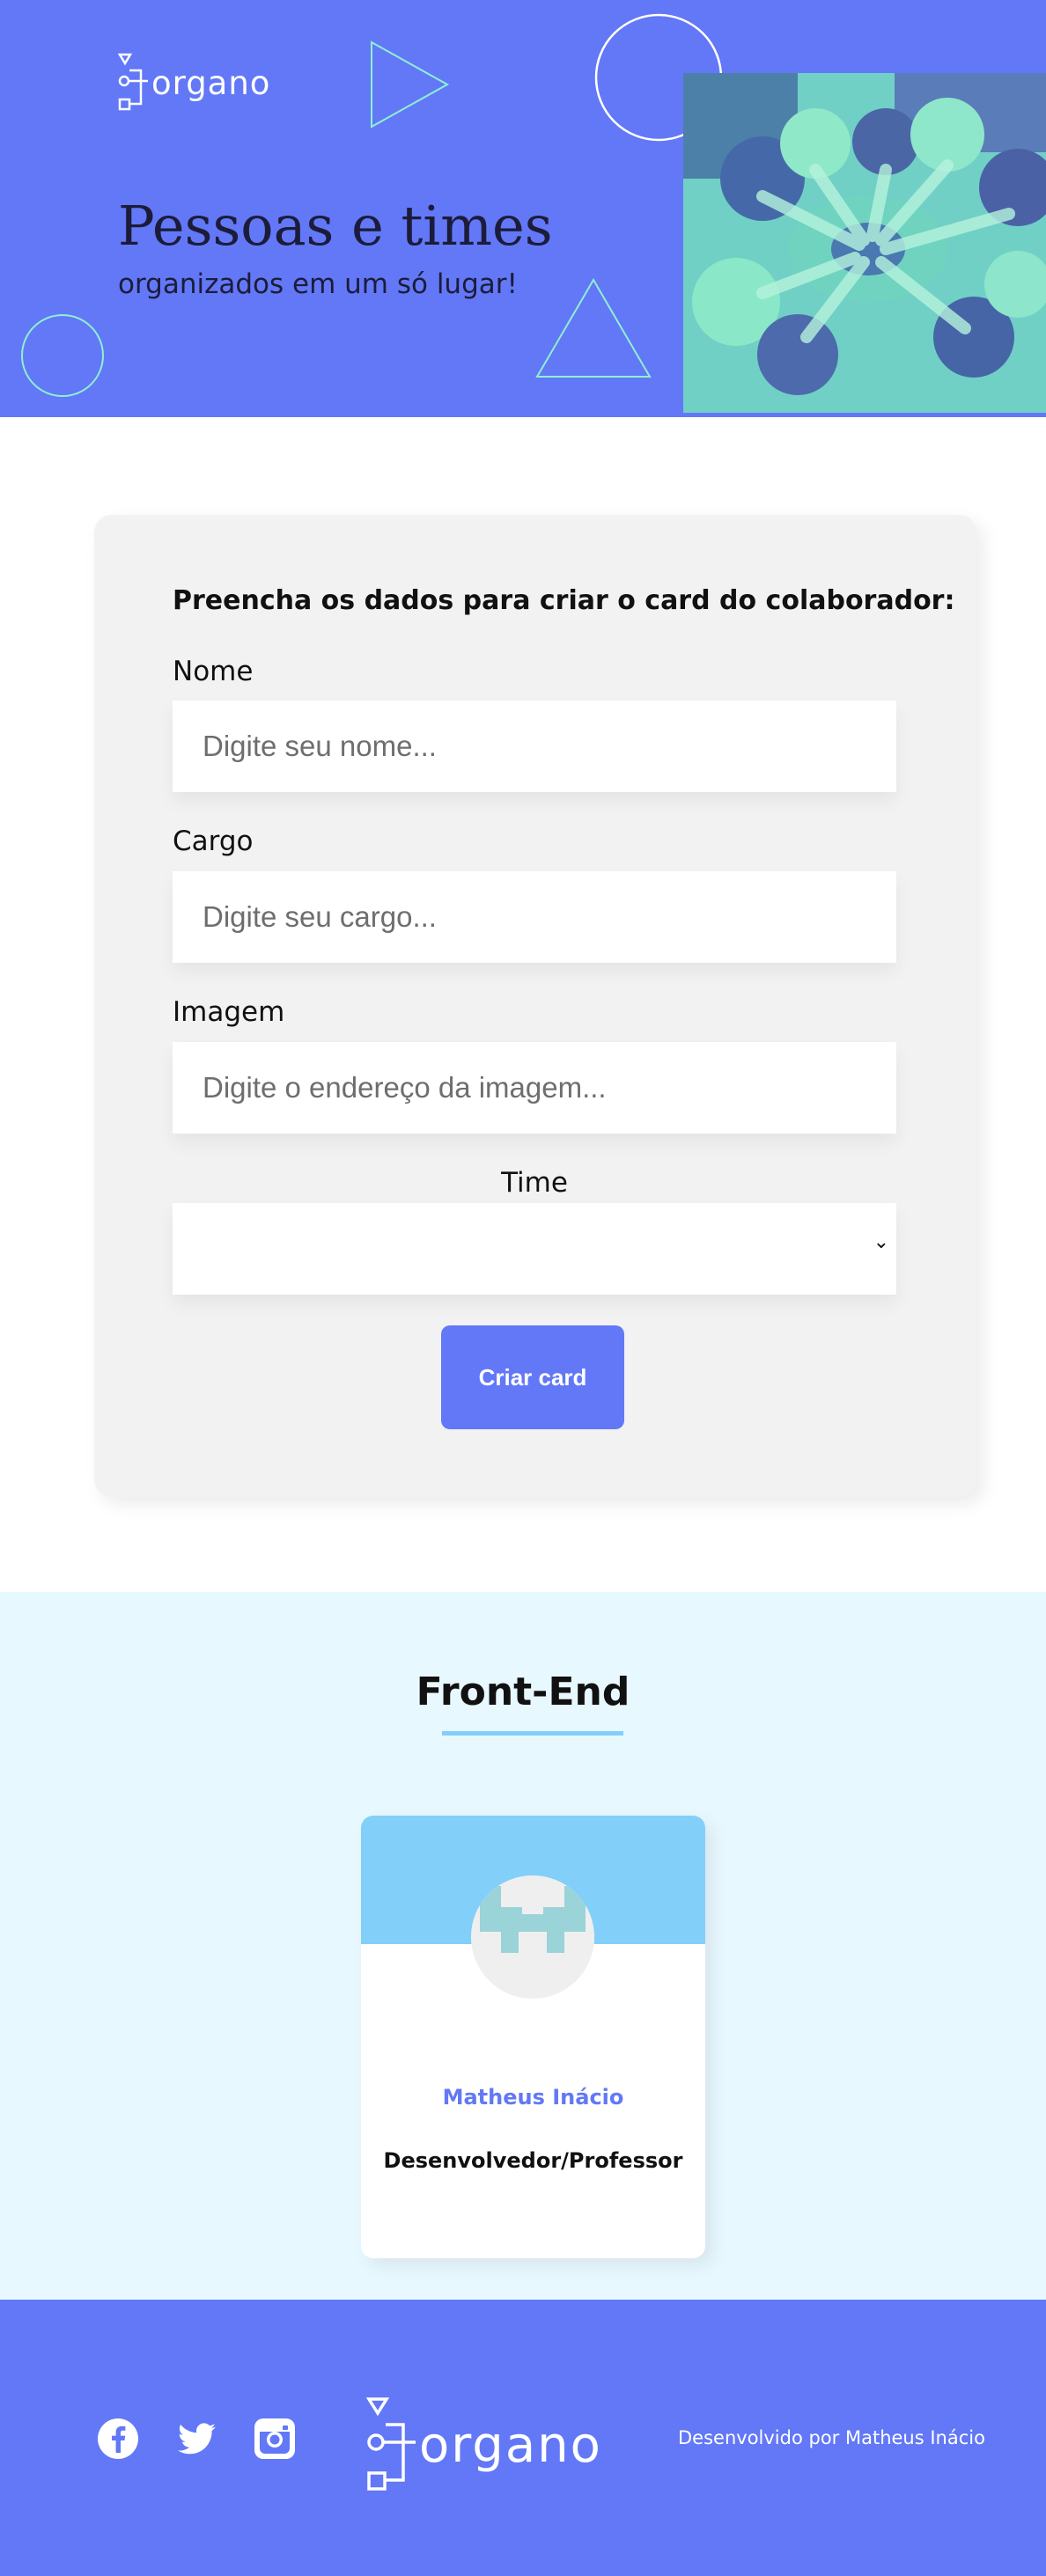 Image resolution: width=1046 pixels, height=2576 pixels. What do you see at coordinates (62, 355) in the screenshot?
I see `circle-outline-decoration-small` at bounding box center [62, 355].